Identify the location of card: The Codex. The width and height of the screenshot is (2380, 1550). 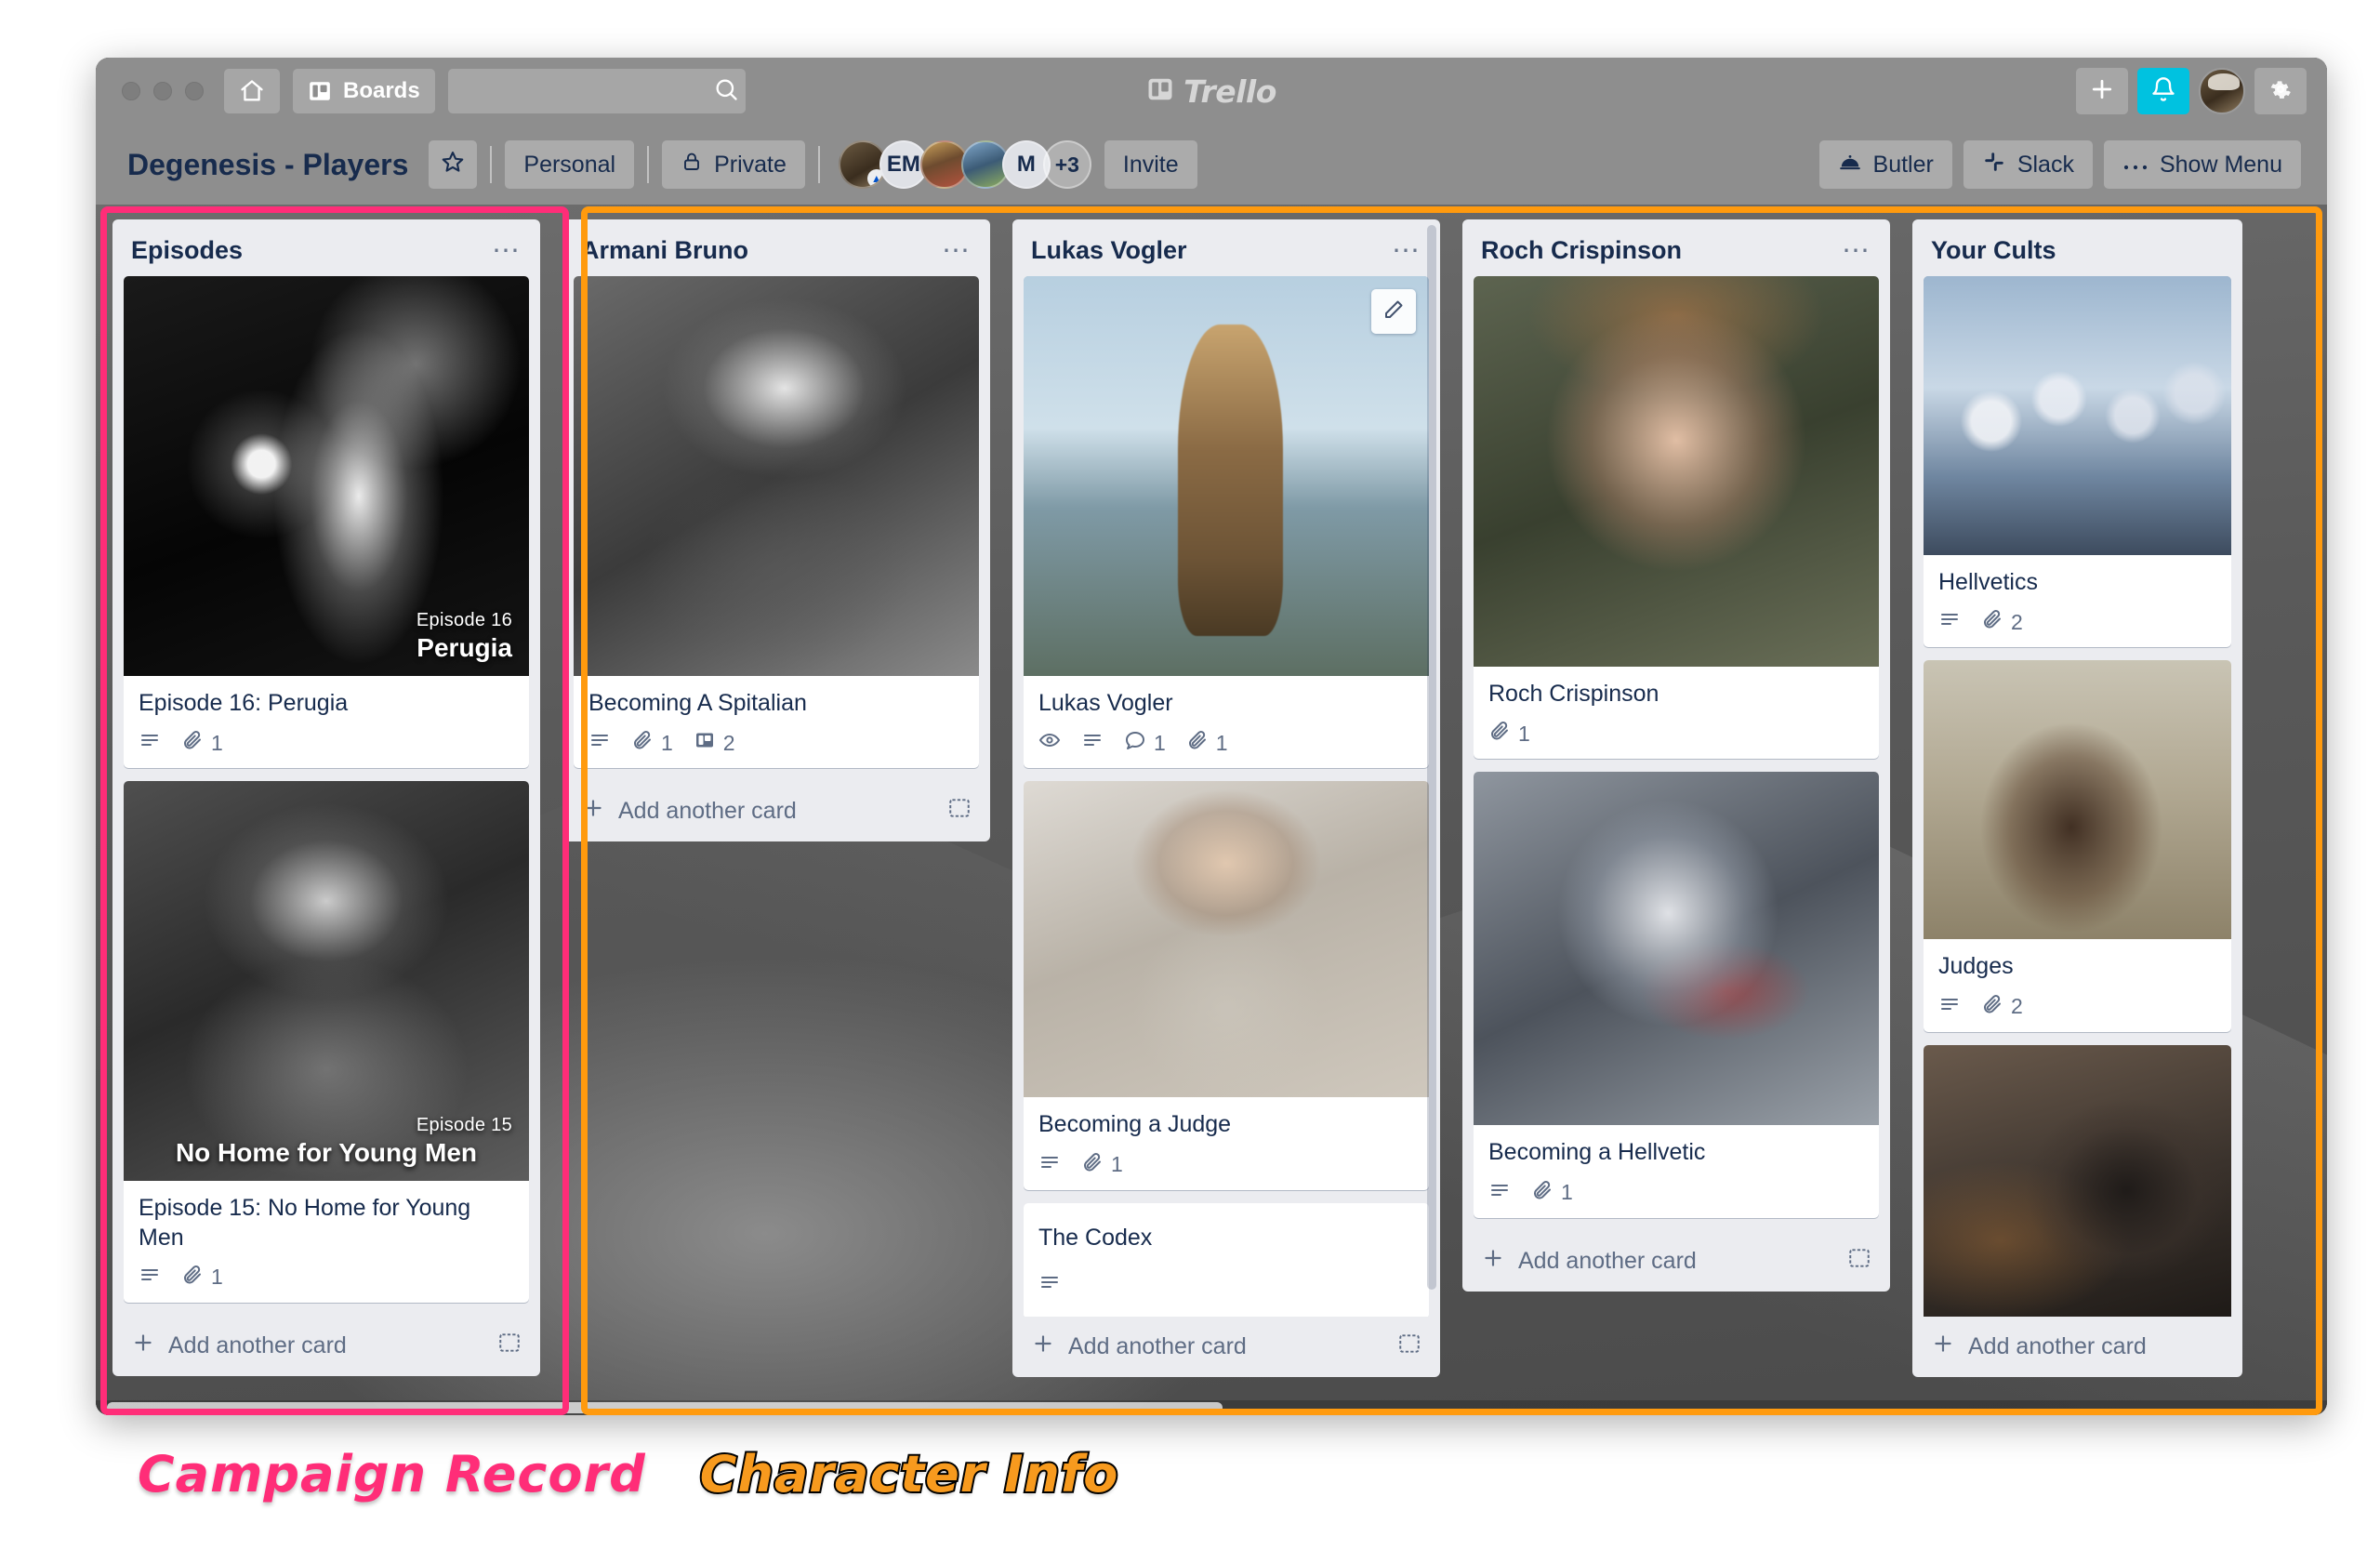
(1226, 1259).